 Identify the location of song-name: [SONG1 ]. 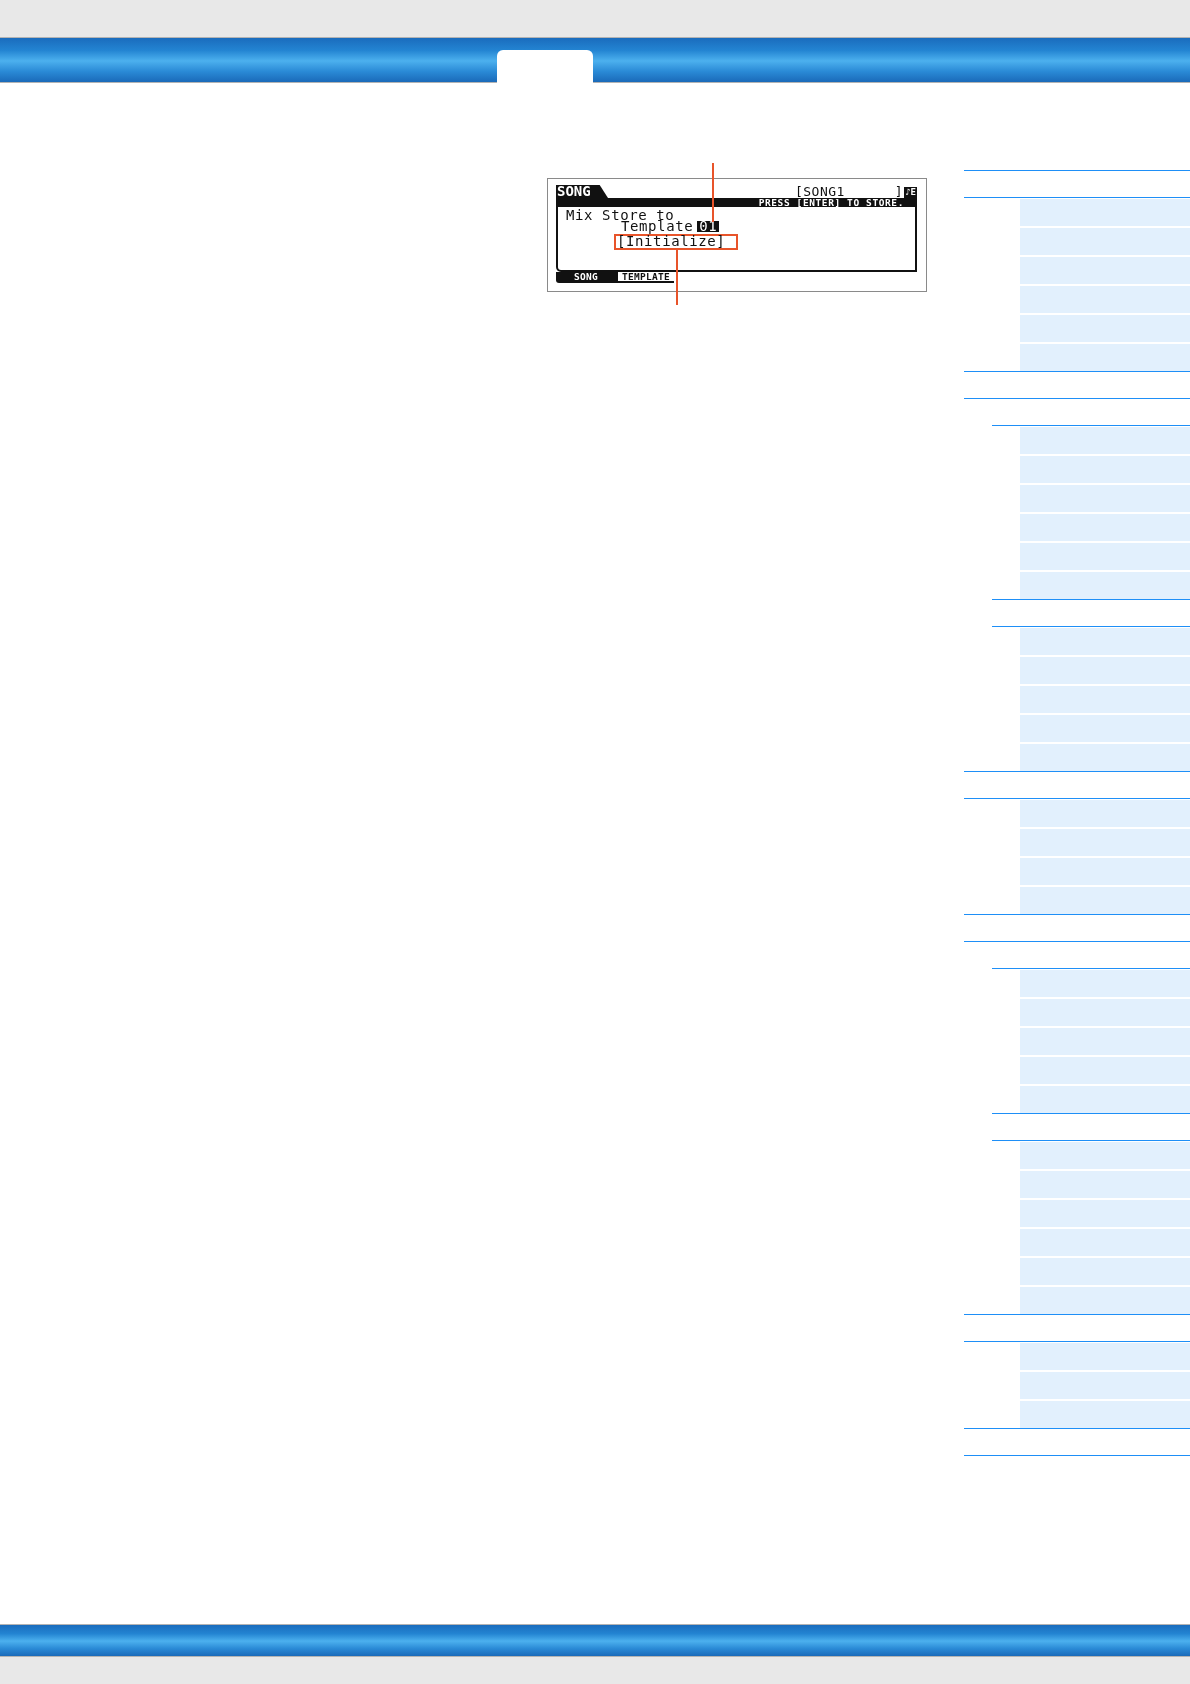
(849, 191).